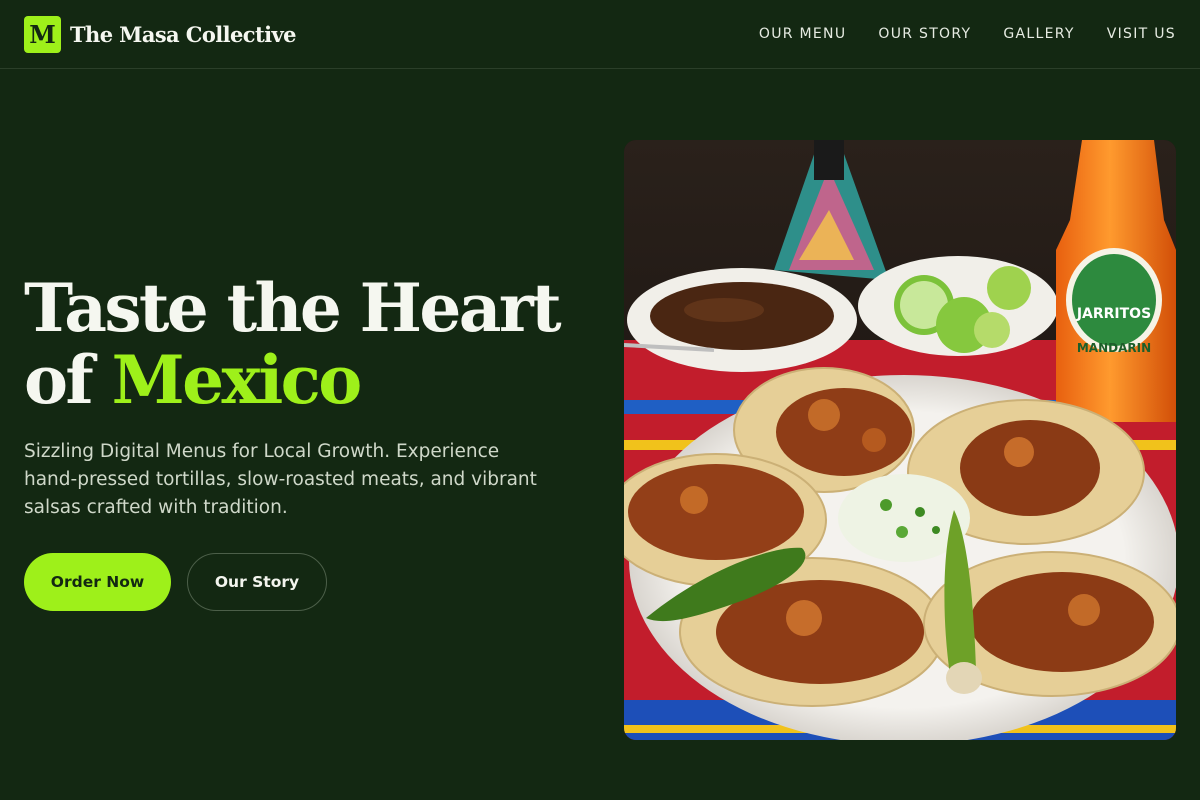  I want to click on logo-mark: M, so click(42, 34).